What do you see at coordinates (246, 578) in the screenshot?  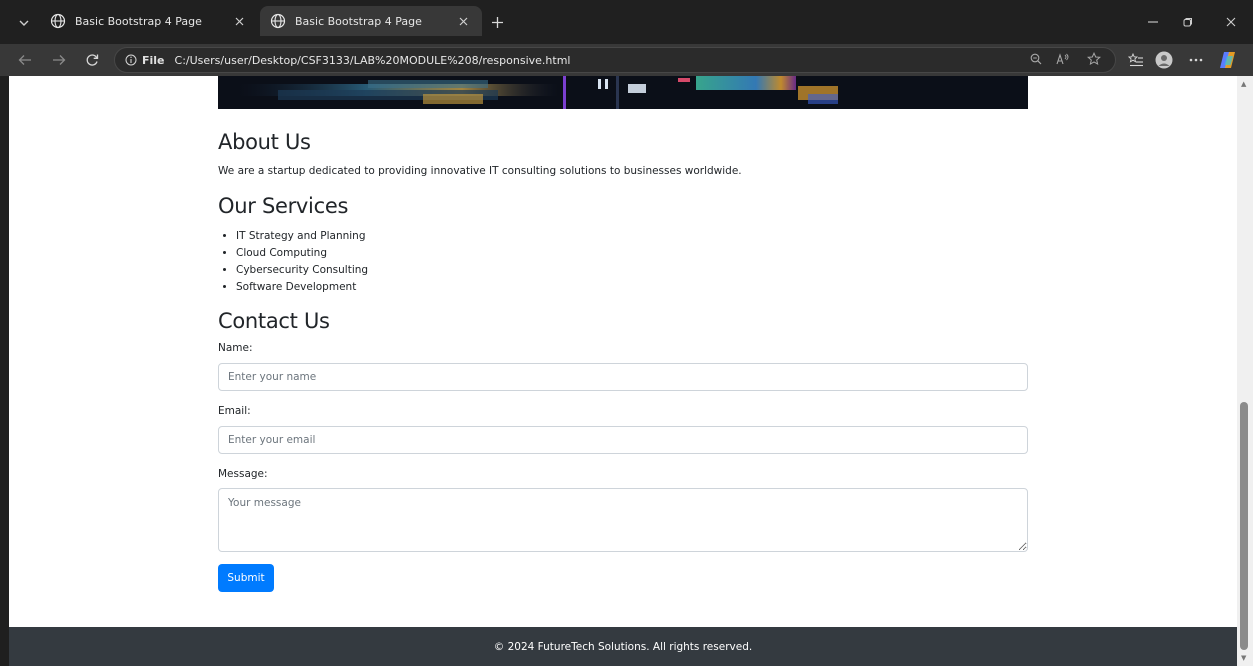 I see `submit-button: Submit` at bounding box center [246, 578].